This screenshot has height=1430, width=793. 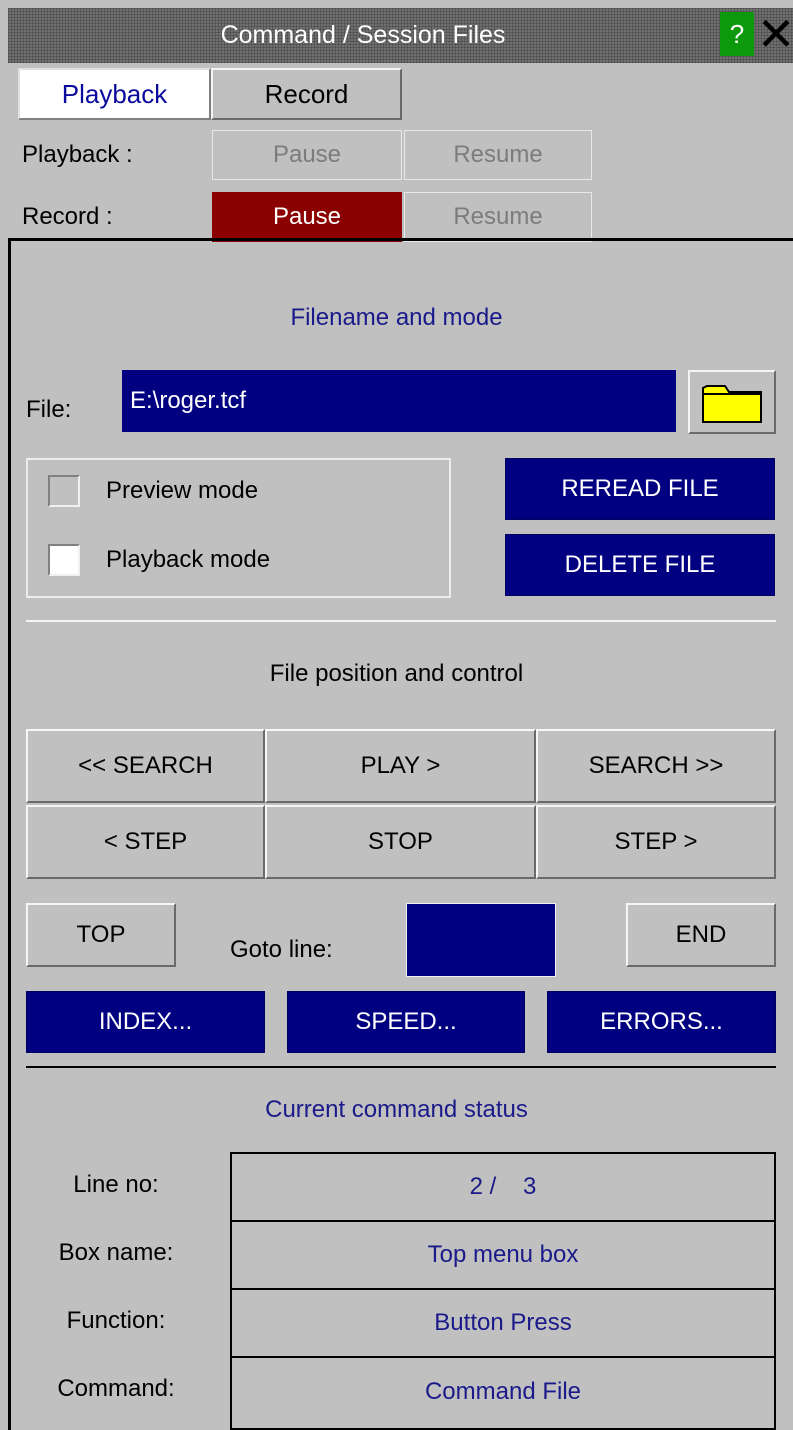 I want to click on title-bar: Command / Session Files ? ✕, so click(x=400, y=35).